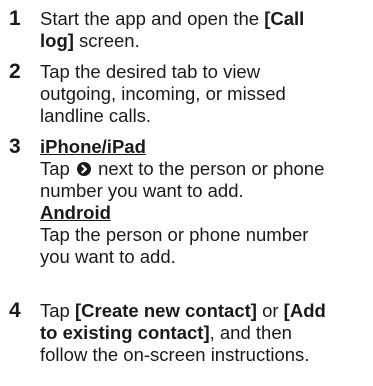 The width and height of the screenshot is (373, 386). What do you see at coordinates (15, 18) in the screenshot?
I see `step-number: 1` at bounding box center [15, 18].